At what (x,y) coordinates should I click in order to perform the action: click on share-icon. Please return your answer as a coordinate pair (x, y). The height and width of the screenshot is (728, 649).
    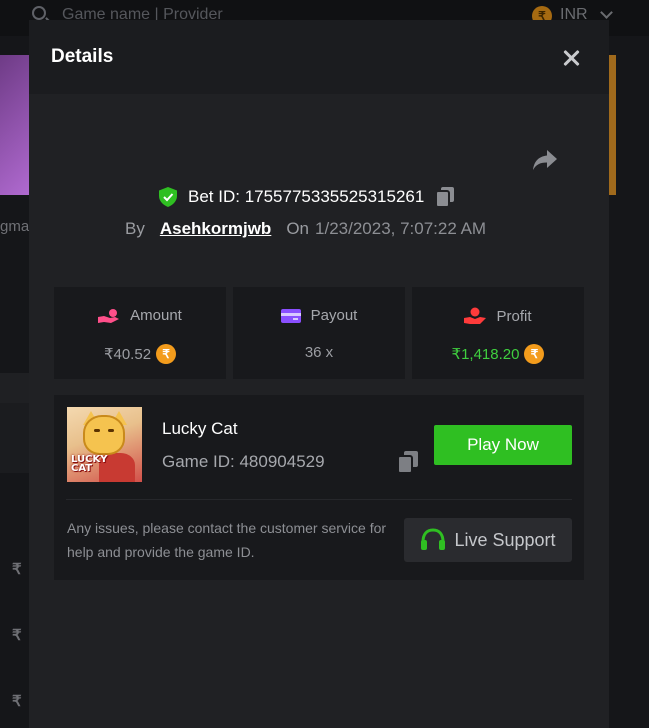
    Looking at the image, I should click on (545, 160).